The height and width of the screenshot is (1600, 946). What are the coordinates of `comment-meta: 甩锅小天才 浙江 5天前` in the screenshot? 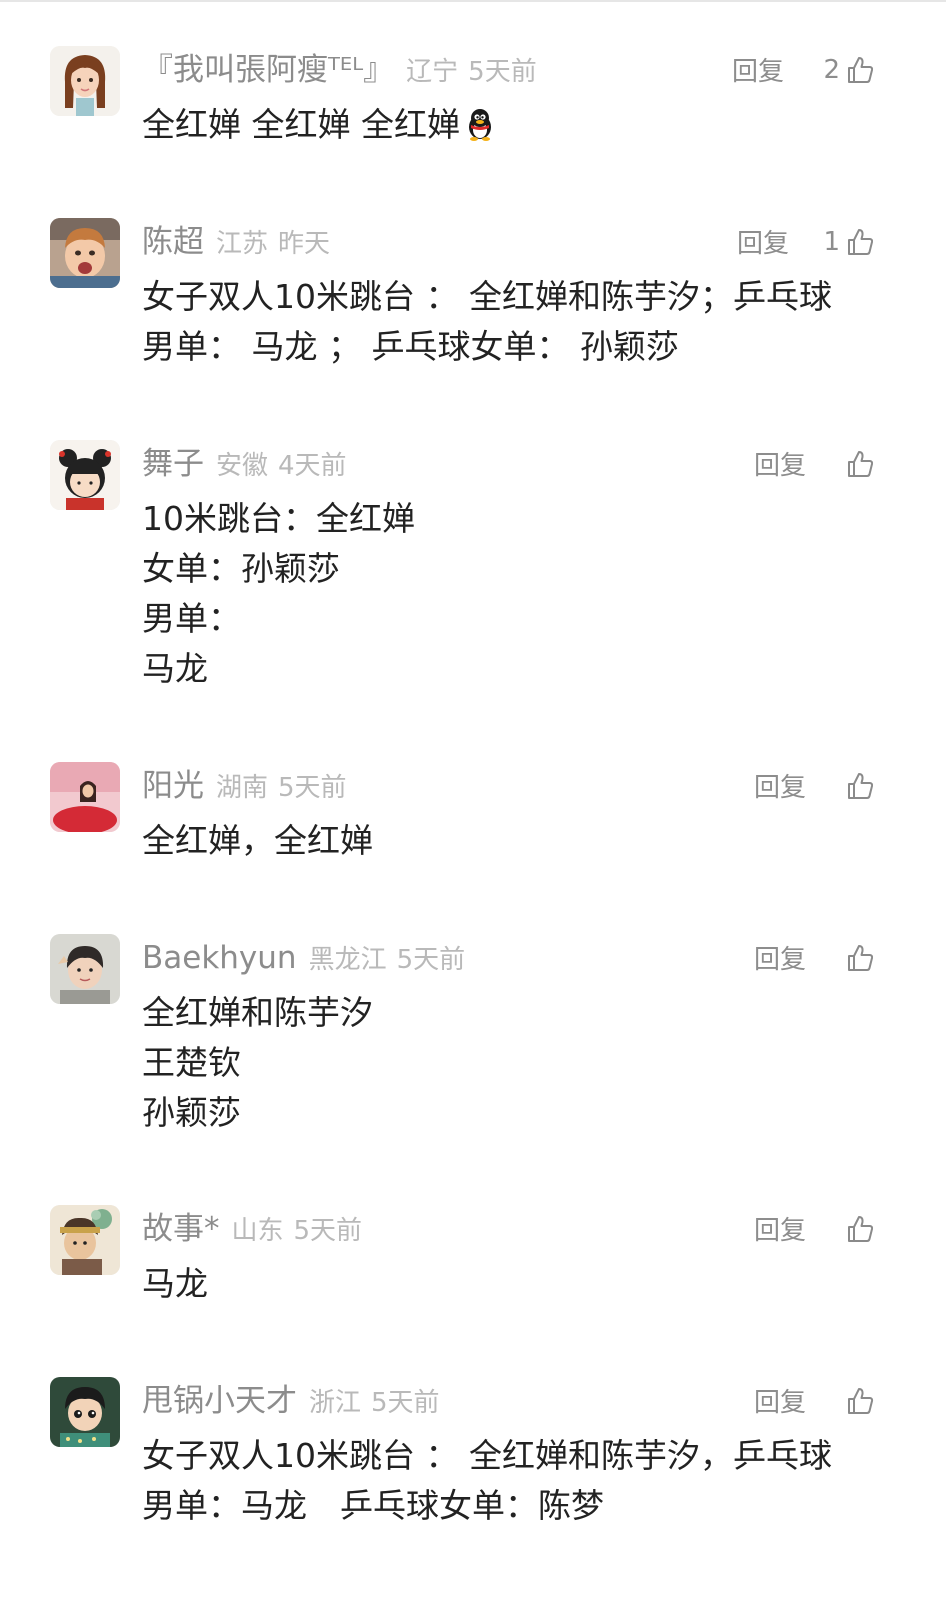 It's located at (291, 1401).